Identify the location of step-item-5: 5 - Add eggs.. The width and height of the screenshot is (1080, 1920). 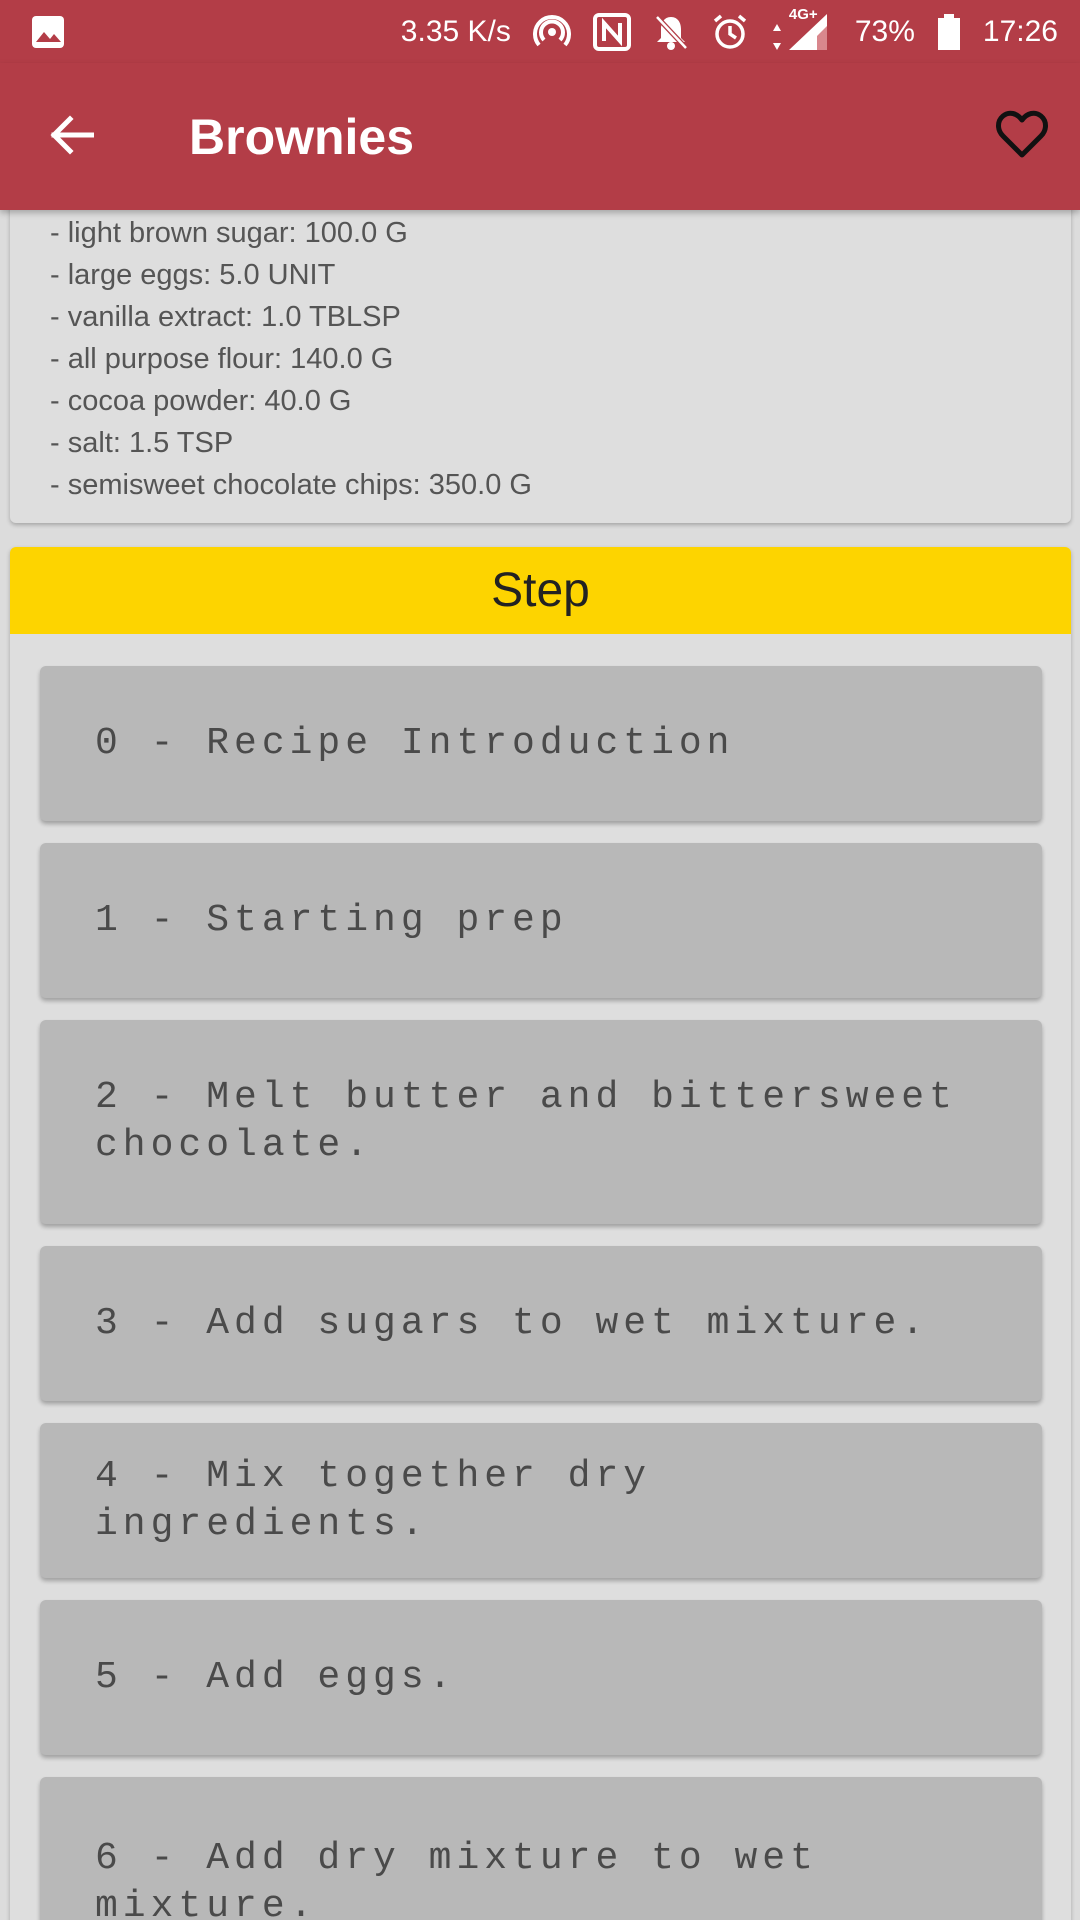
(541, 1677).